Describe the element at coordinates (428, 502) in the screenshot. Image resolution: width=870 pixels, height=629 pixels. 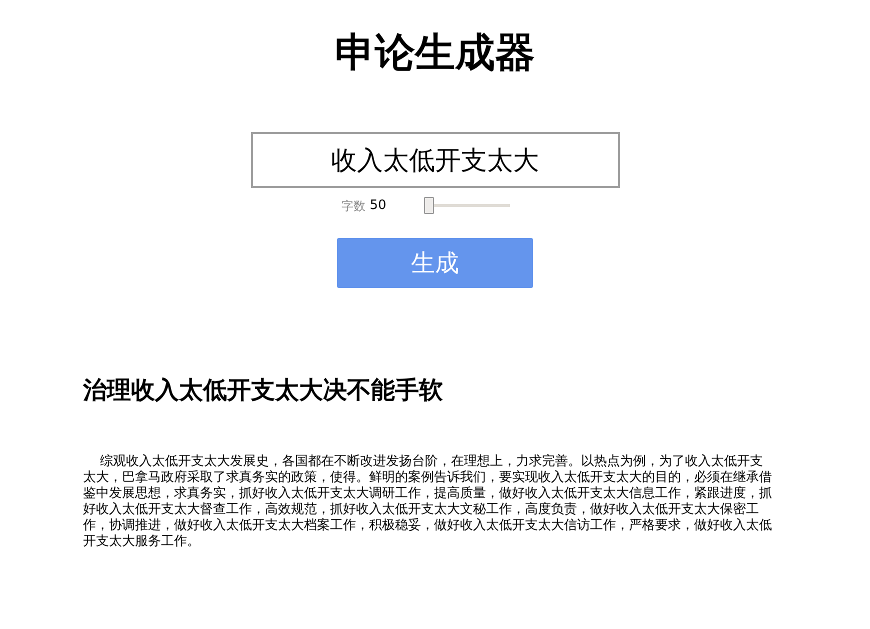
I see `article-body: 综观收入太低开支太大发展史，各国都在不断改进发扬台阶，在理想上，力求完善。以热点为例，为了收入太低开支太大，巴拿马政府采取了求真务实的政策，使得。鲜明的案例告诉我们，要实现收入太低开支太大的目的，必须在继承借鉴中发展思想，求真务实，抓好收入太低开支太大调研工作，提高质量，做好收入太低开支太大信息工作，紧跟进度，抓好收入太低开支太大督查工作，高效规范，抓好收入太低开支太大文秘工作，高度负责，做好收入太低开支太大保密工作，协调推进，做好收入太低开支太大档案工作，积极稳妥，做好收入太低开支太大信访工作，严格要求，做好收入太低开支太大服务工作。` at that location.